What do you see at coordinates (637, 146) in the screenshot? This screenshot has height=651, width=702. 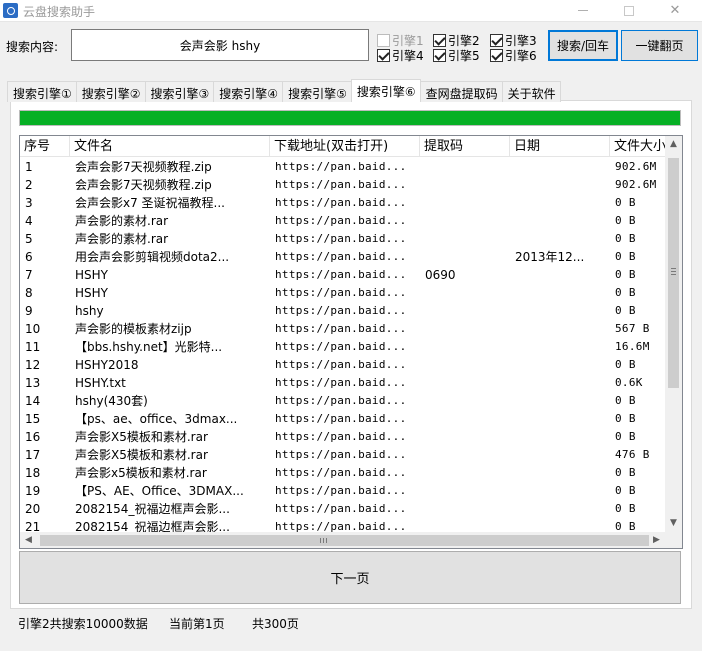 I see `column-header: 文件大小` at bounding box center [637, 146].